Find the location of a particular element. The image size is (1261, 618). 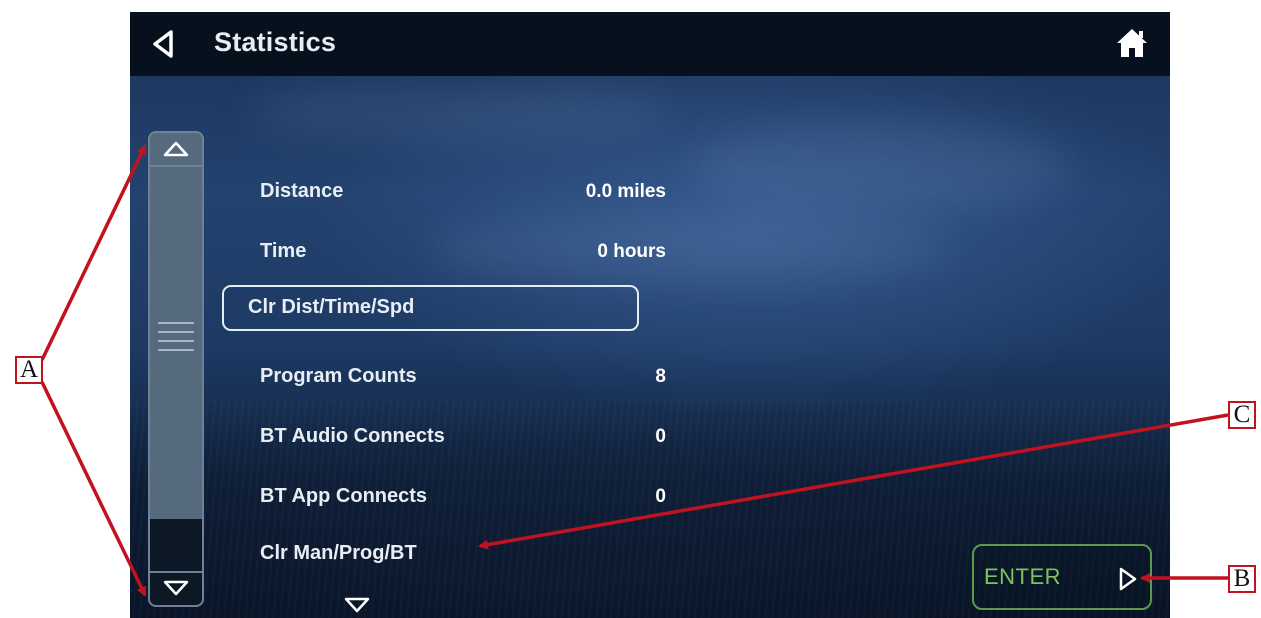

enter-button: ENTER is located at coordinates (1062, 577).